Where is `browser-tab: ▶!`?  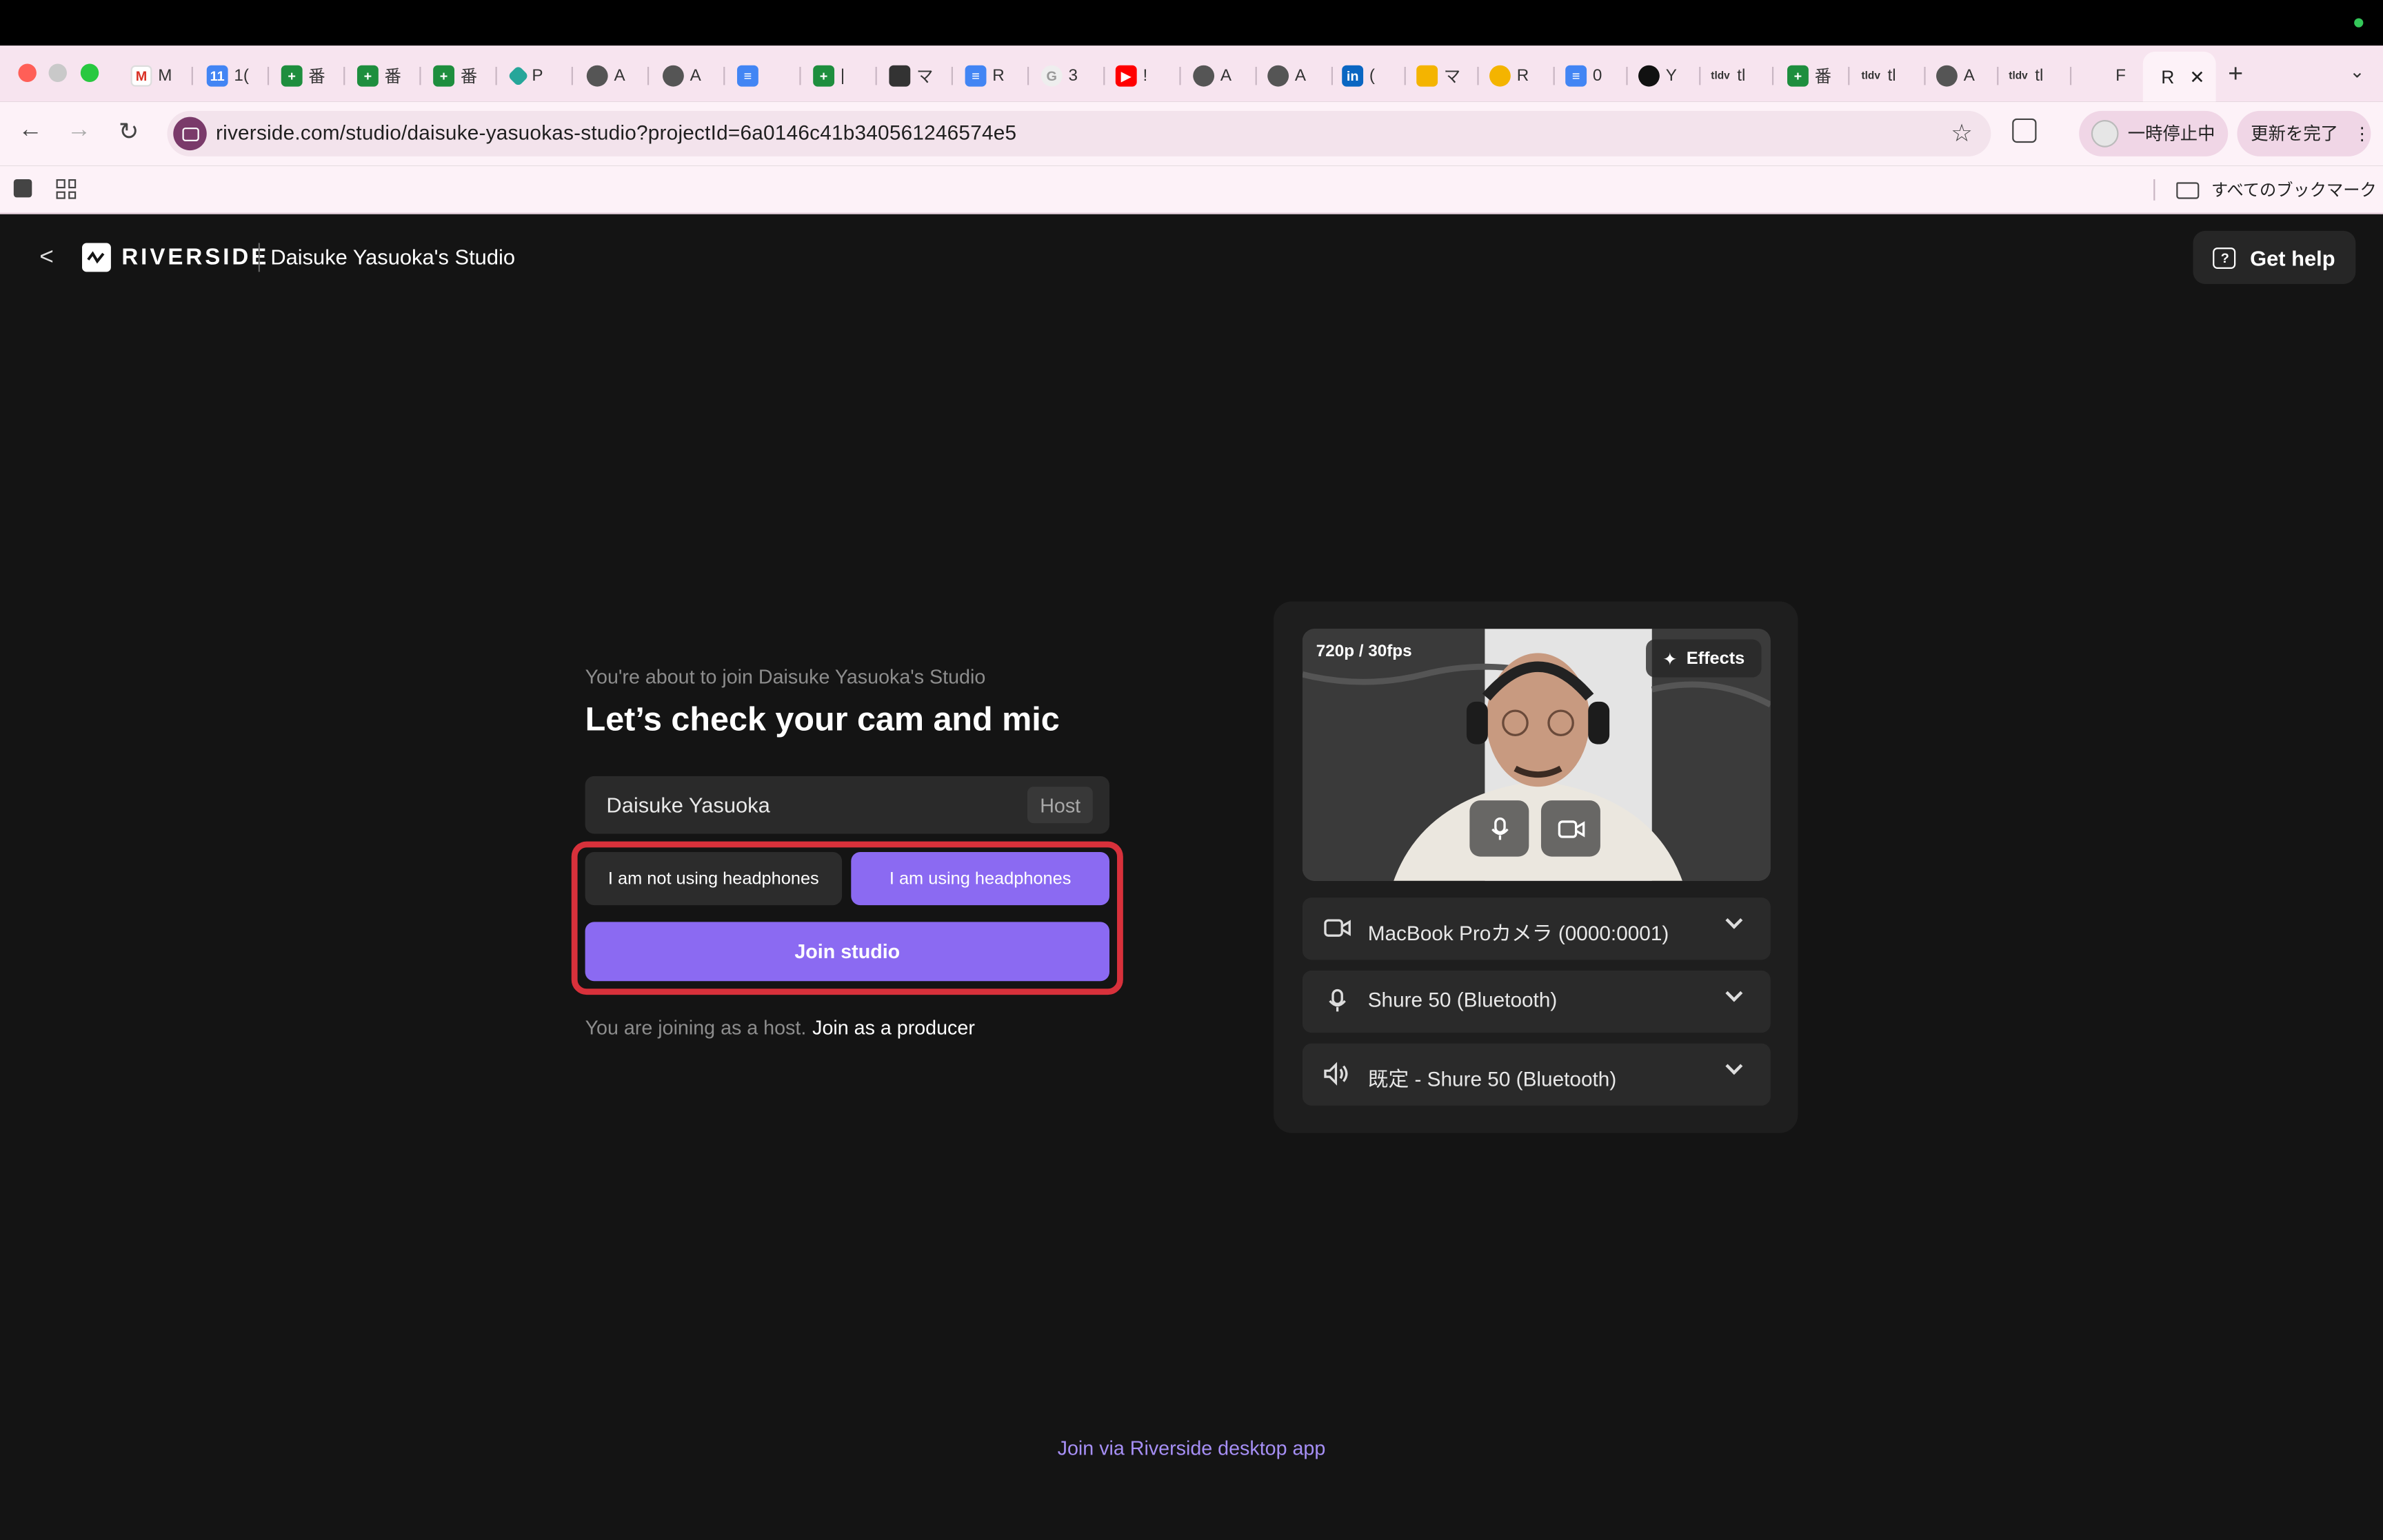
browser-tab: ▶! is located at coordinates (1131, 76).